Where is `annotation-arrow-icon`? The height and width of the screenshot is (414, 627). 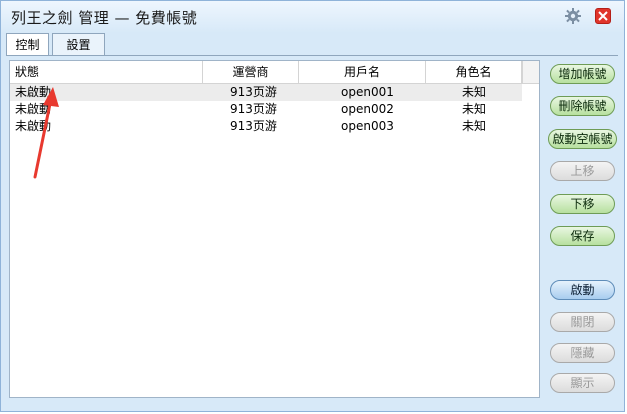 annotation-arrow-icon is located at coordinates (46, 133).